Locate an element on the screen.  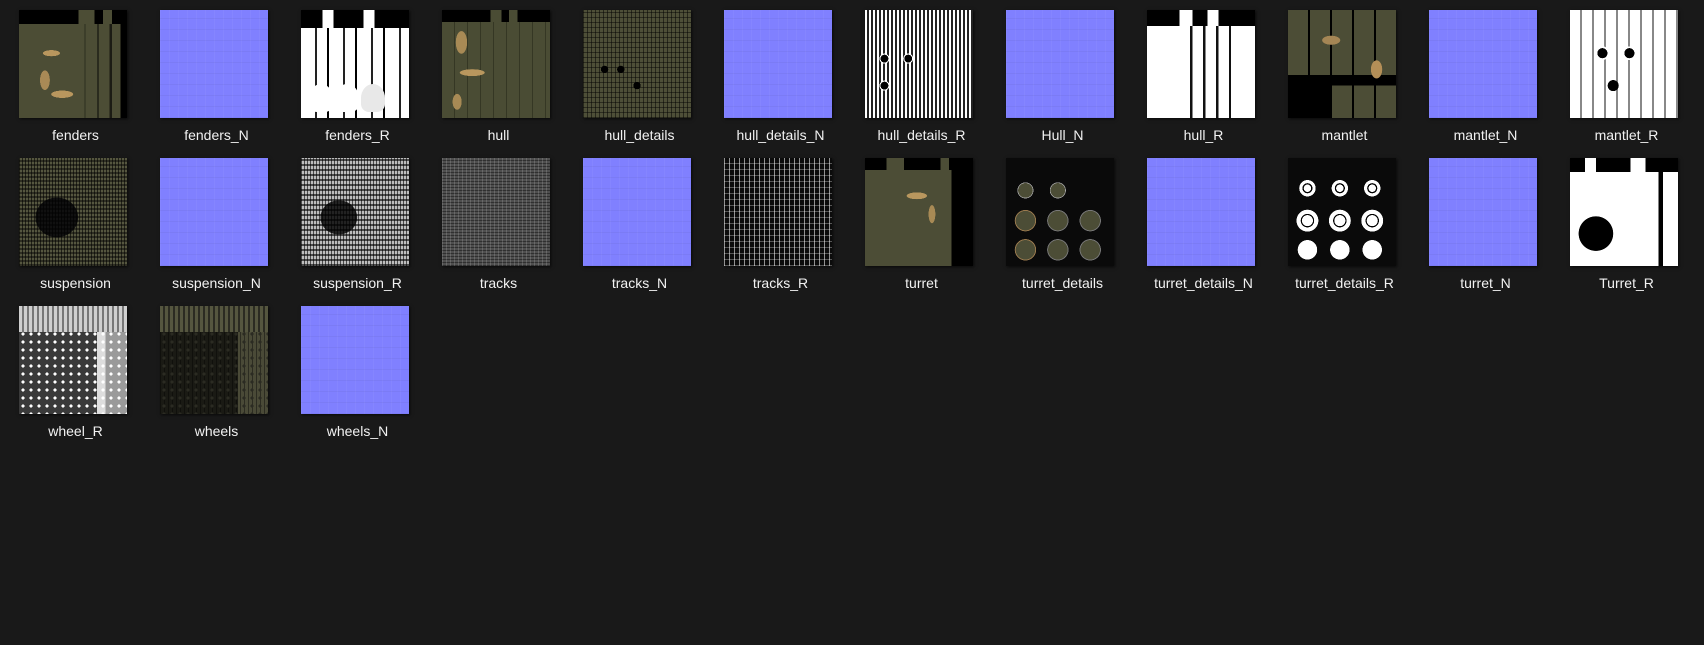
file-name-label: fenders is located at coordinates (75, 135).